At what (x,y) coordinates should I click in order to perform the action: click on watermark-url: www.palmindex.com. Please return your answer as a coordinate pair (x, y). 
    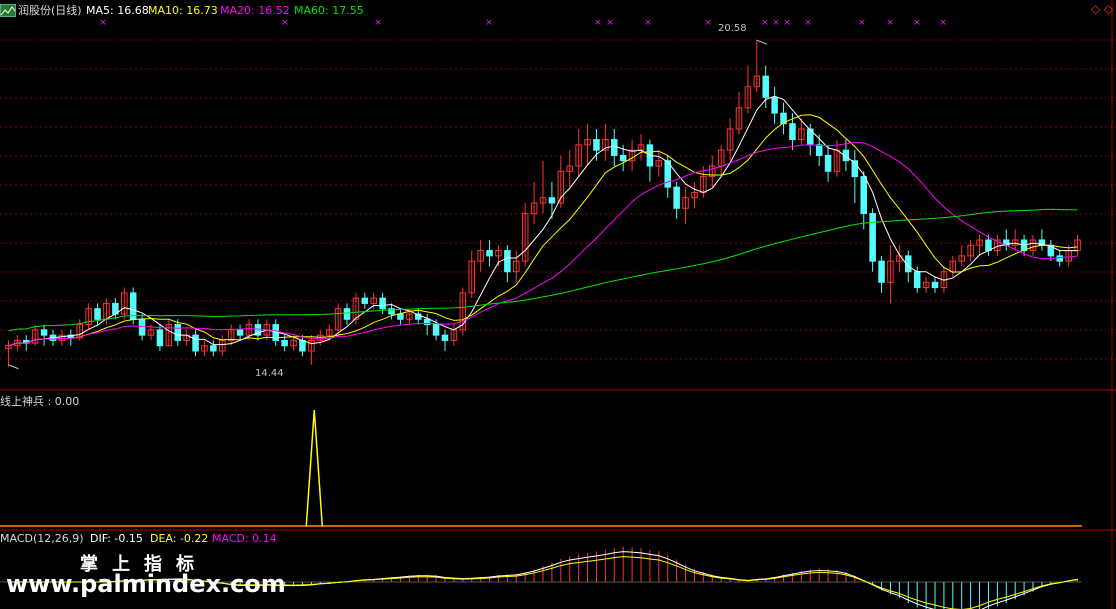
    Looking at the image, I should click on (146, 584).